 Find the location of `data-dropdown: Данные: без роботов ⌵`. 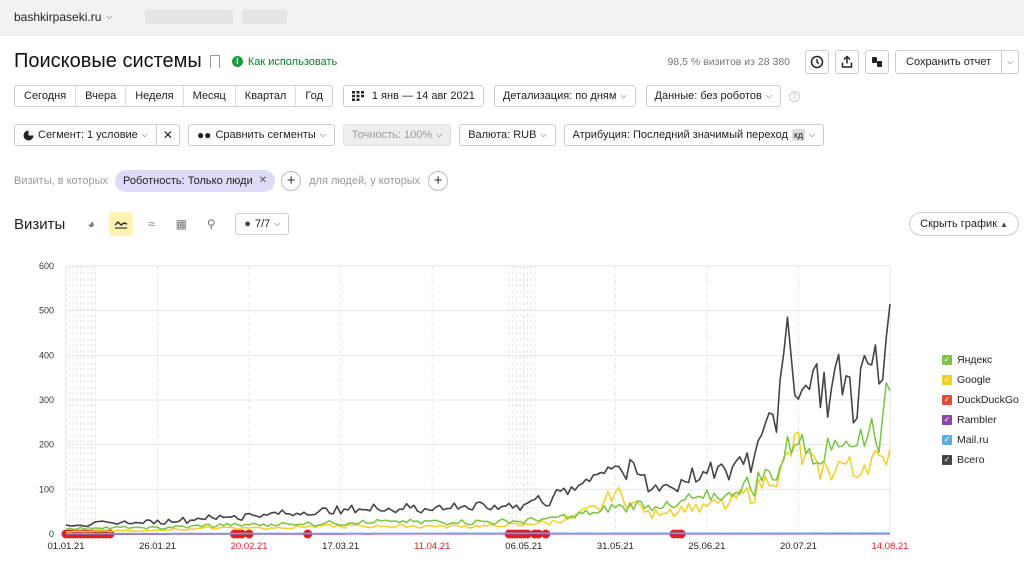

data-dropdown: Данные: без роботов ⌵ is located at coordinates (713, 96).